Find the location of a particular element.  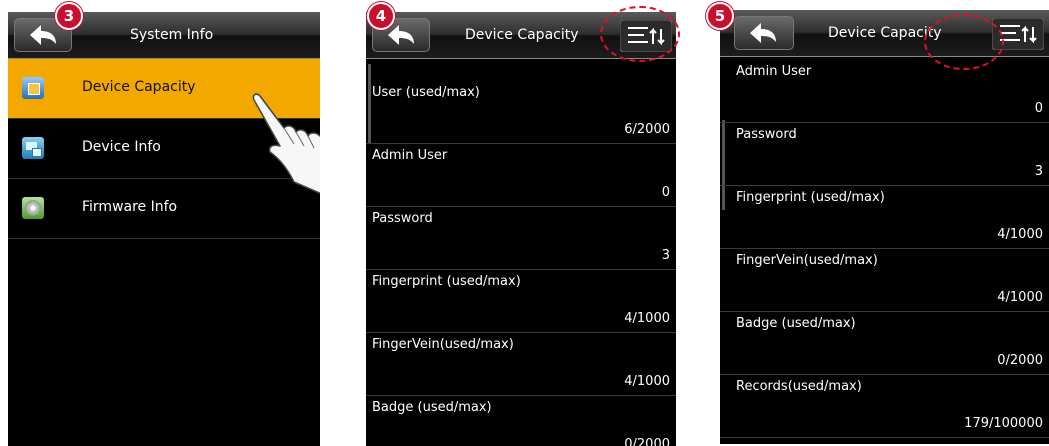

device-info-icon is located at coordinates (33, 148).